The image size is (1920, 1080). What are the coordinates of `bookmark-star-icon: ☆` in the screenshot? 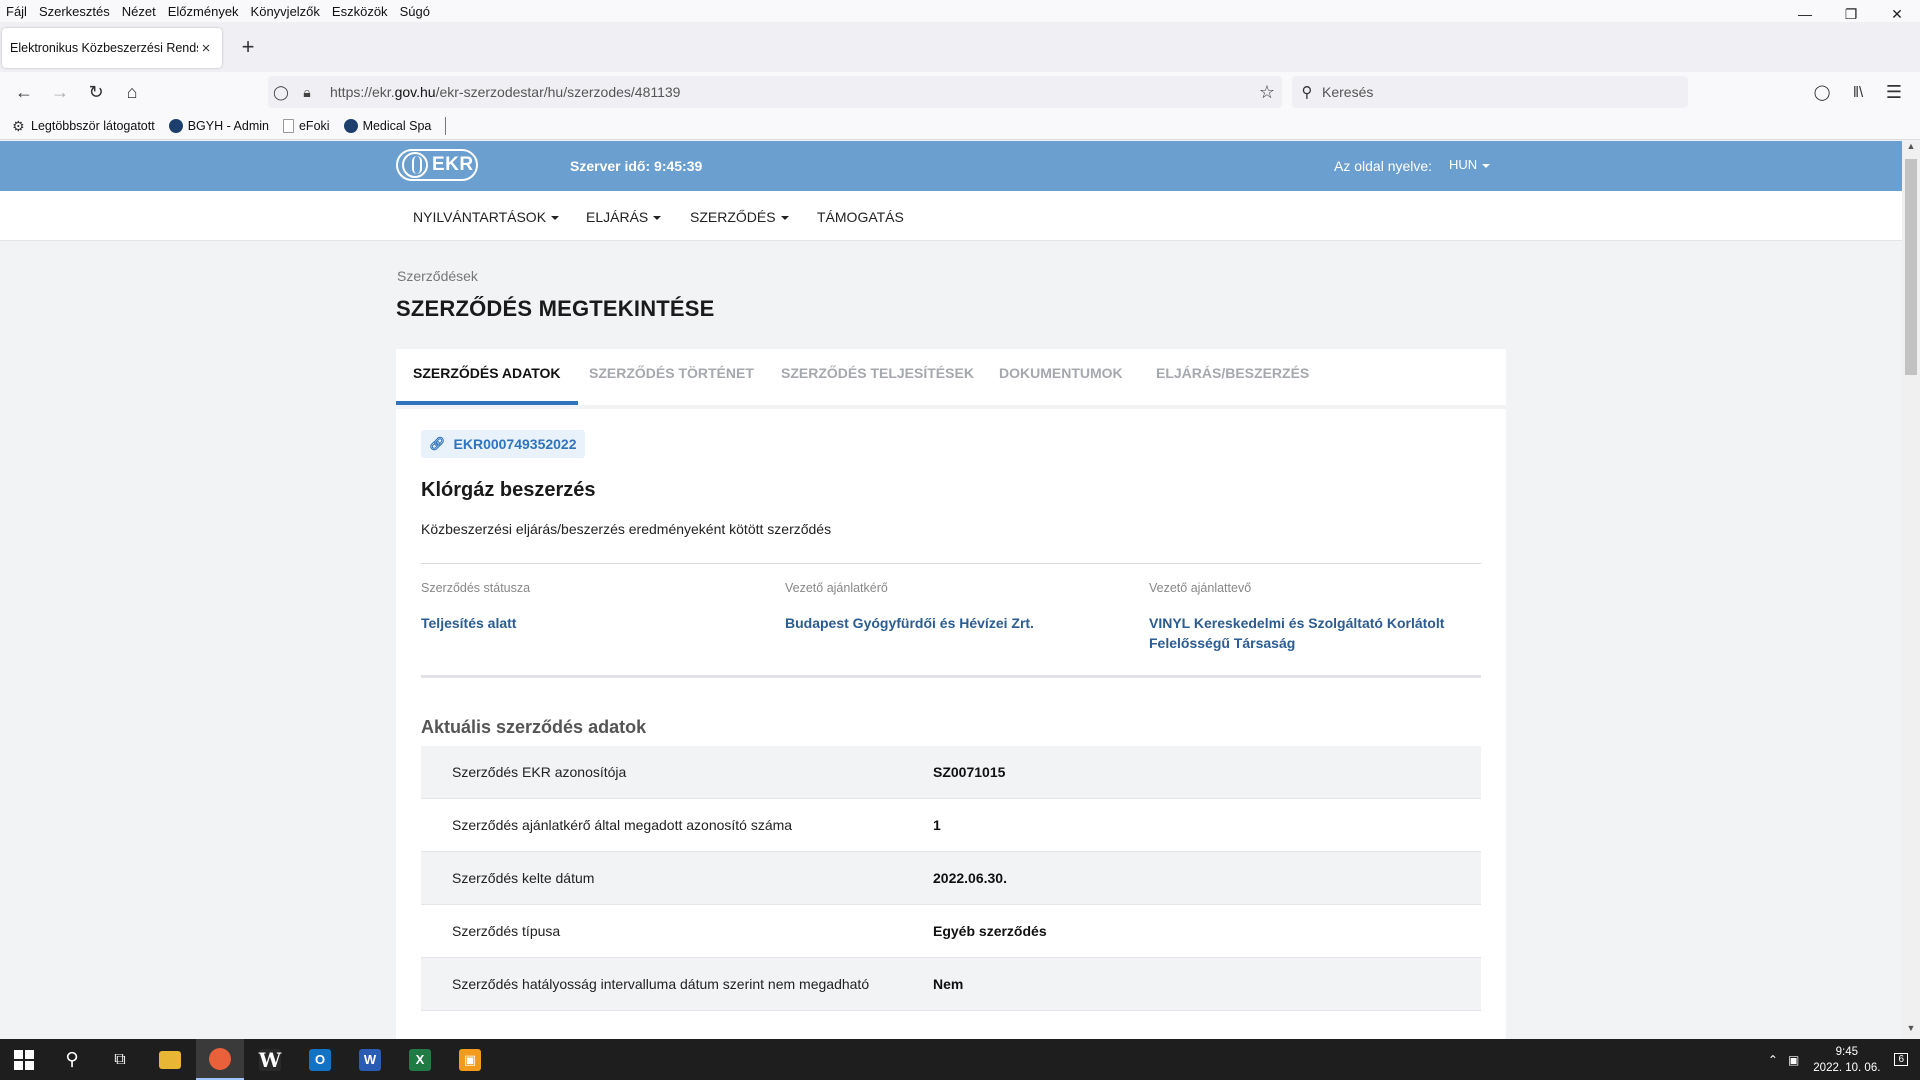 It's located at (1267, 92).